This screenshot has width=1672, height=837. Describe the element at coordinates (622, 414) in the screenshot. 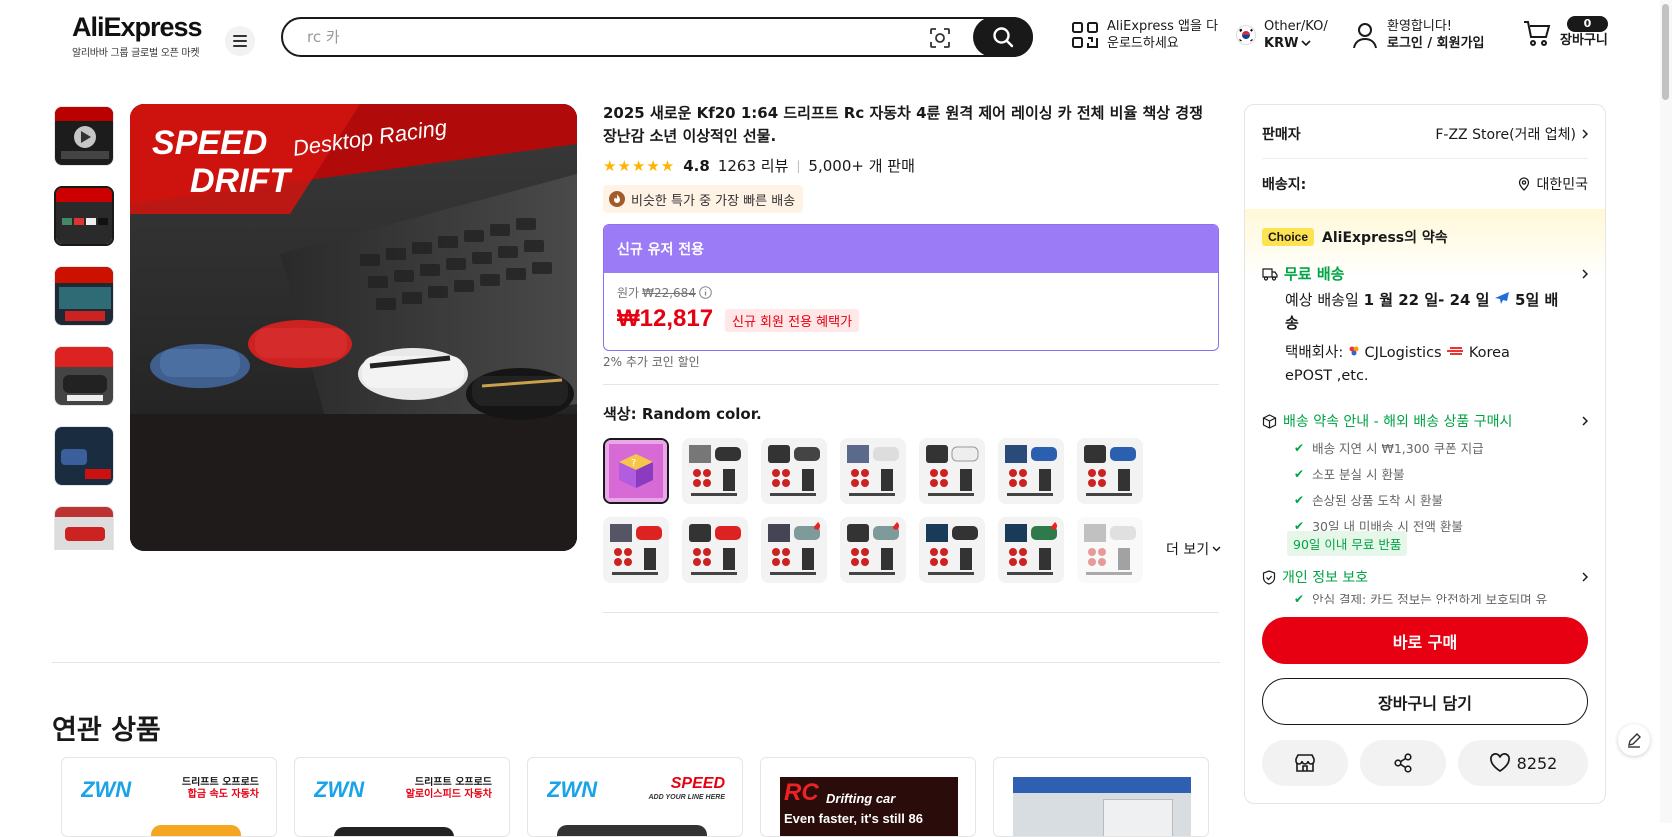

I see `color-label: 색상:` at that location.